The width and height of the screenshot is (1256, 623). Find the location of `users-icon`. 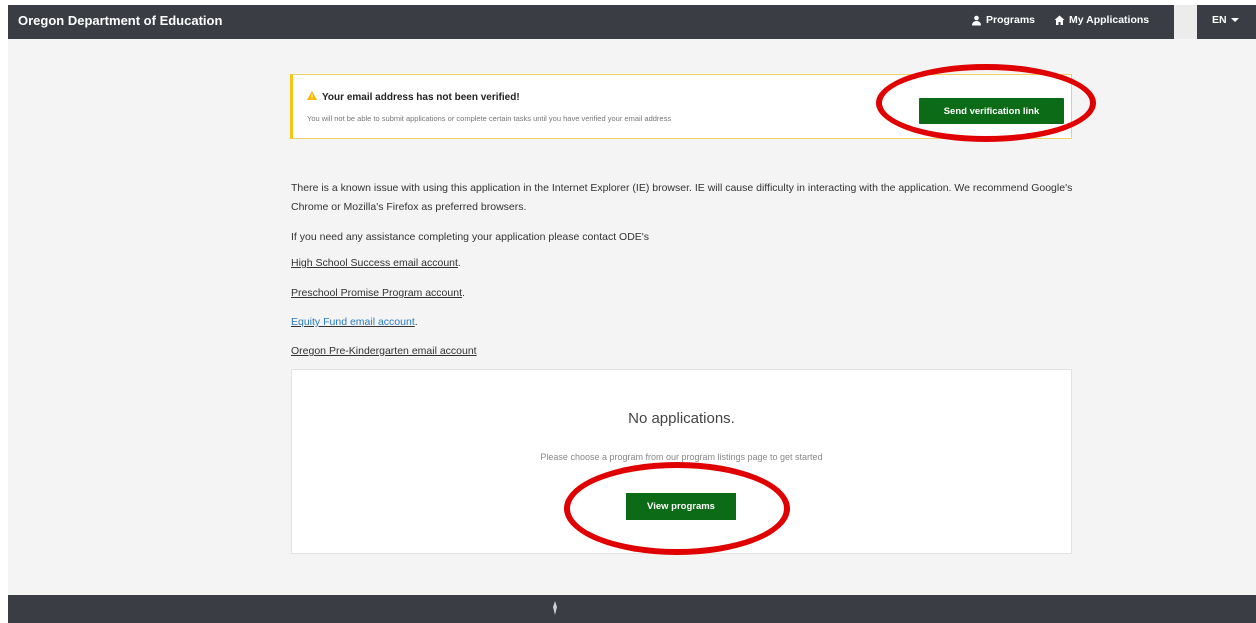

users-icon is located at coordinates (976, 20).